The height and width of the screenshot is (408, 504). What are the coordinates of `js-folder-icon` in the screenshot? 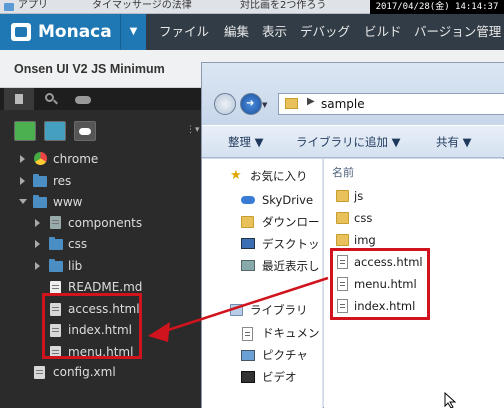 It's located at (55, 222).